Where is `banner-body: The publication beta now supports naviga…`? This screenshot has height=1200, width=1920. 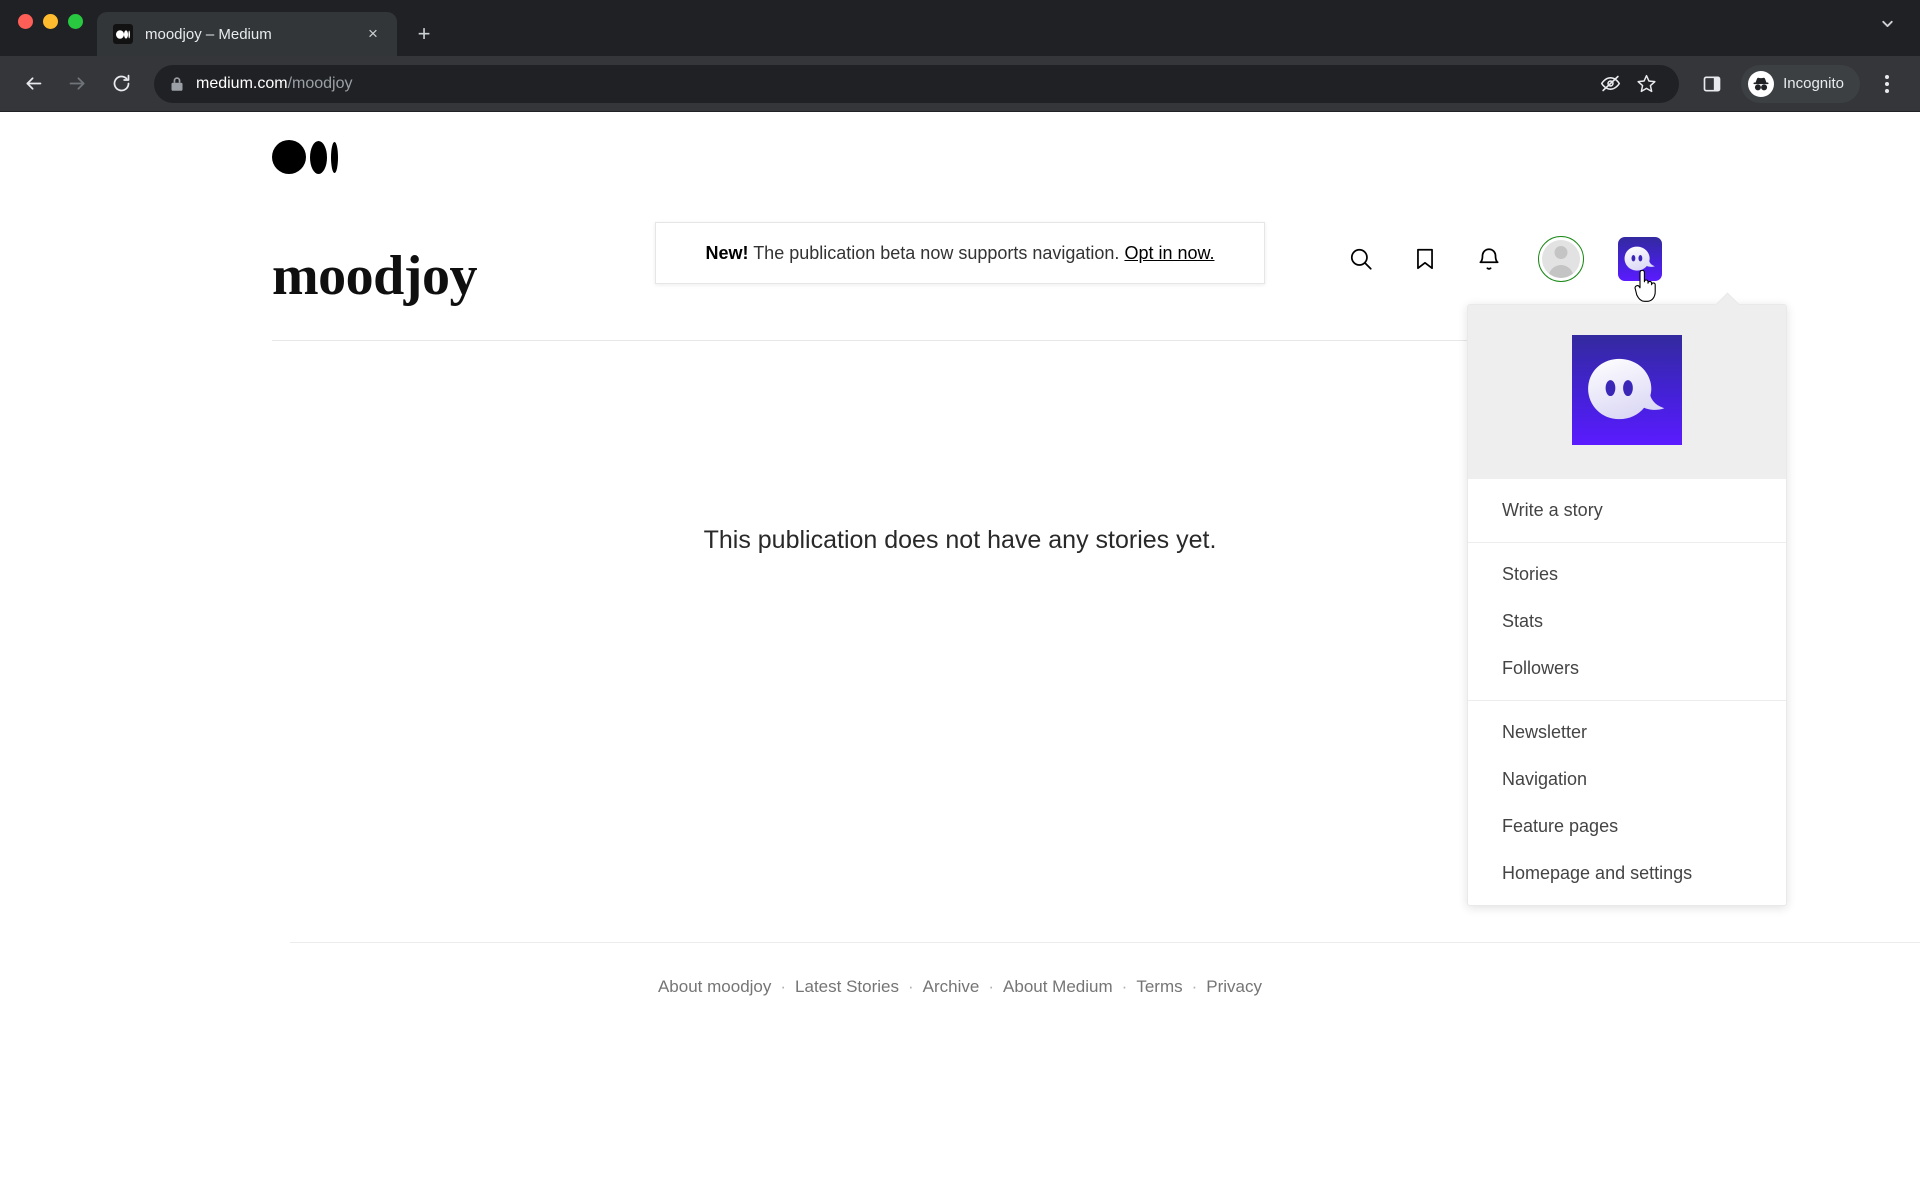 banner-body: The publication beta now supports naviga… is located at coordinates (936, 252).